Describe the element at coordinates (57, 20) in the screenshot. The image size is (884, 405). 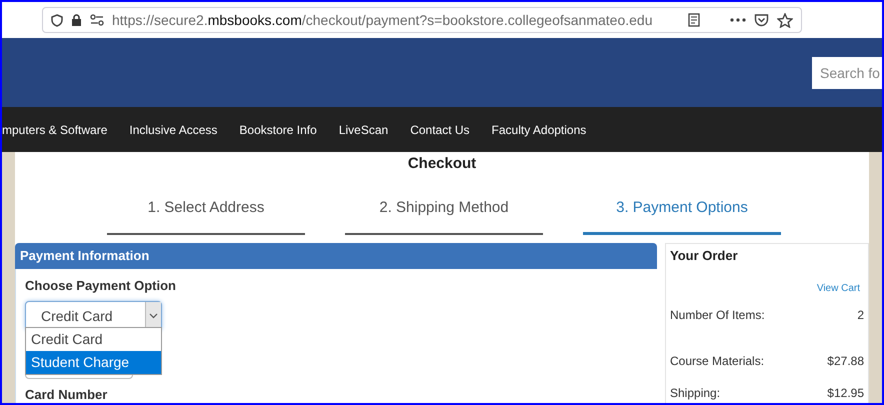
I see `shield-icon` at that location.